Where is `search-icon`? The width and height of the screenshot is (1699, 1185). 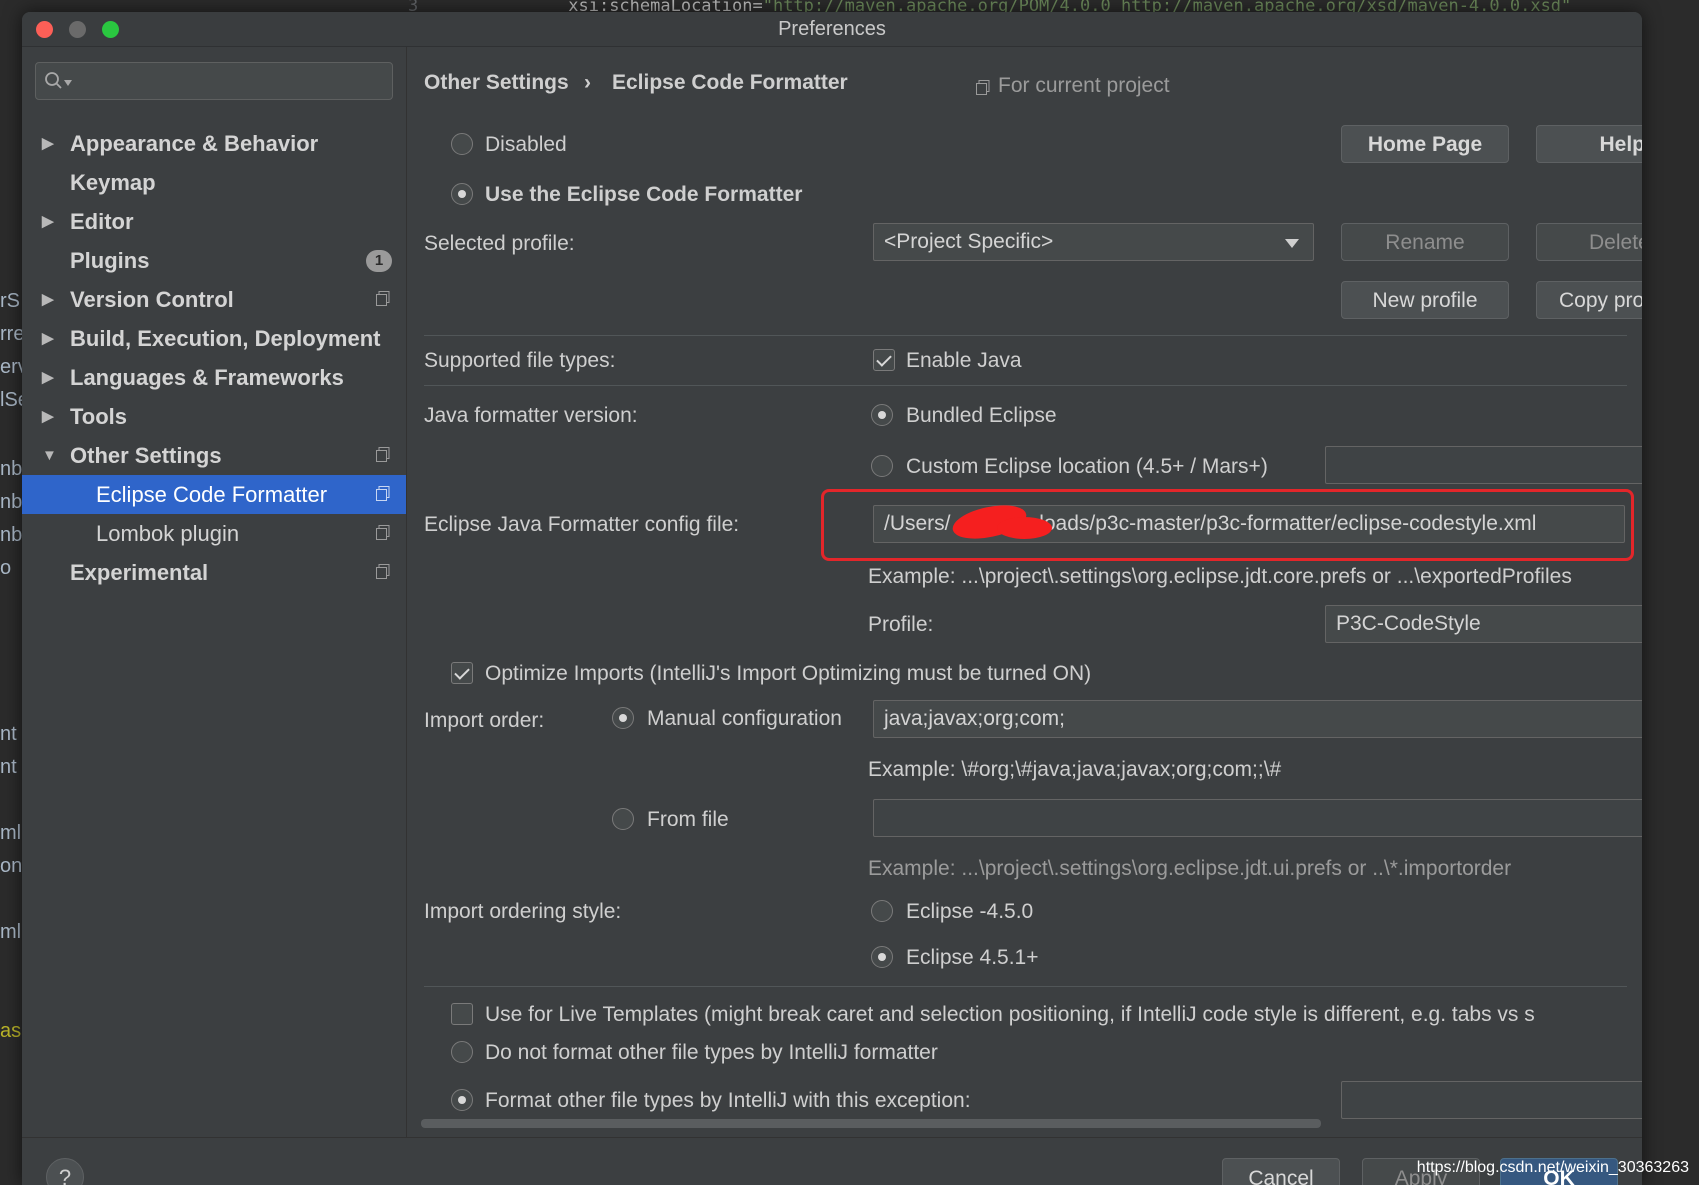
search-icon is located at coordinates (53, 80).